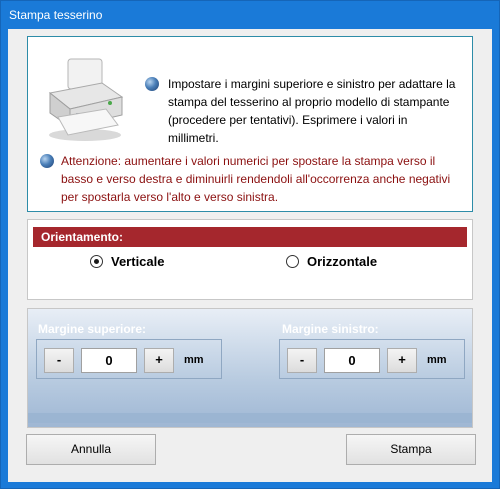  Describe the element at coordinates (437, 360) in the screenshot. I see `left-margin-unit: mm` at that location.